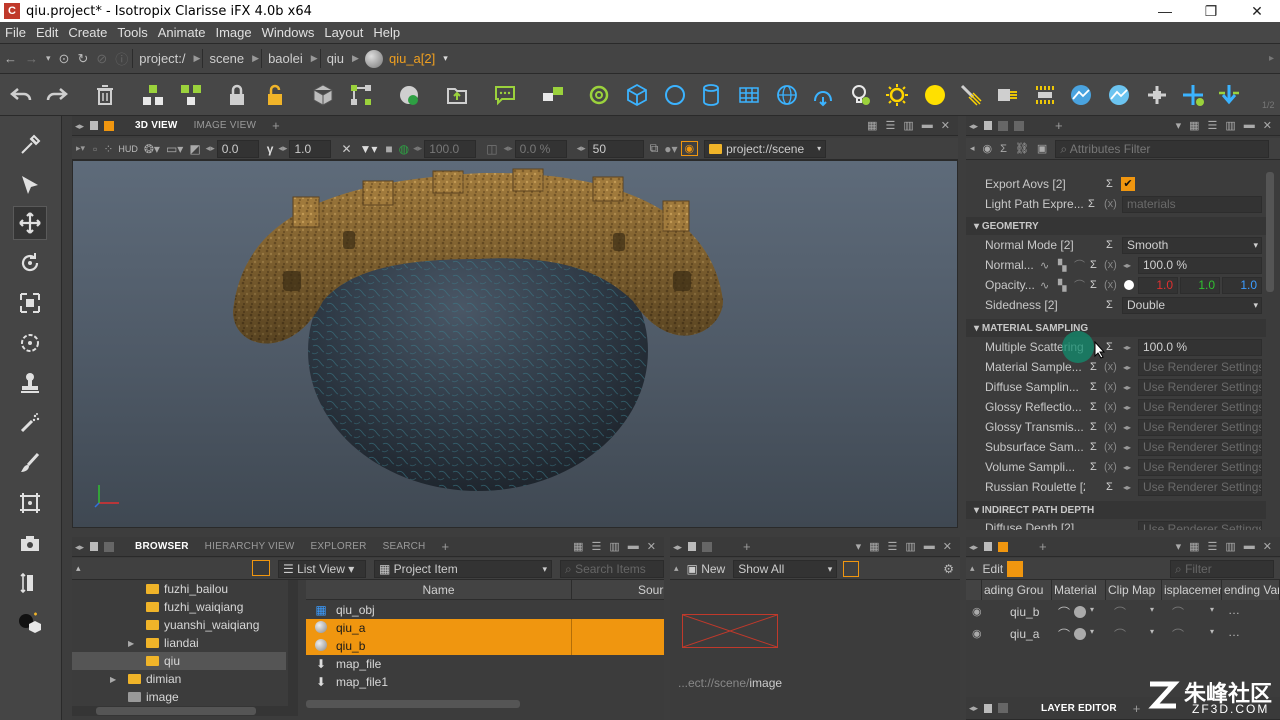 Image resolution: width=1280 pixels, height=720 pixels. What do you see at coordinates (31, 58) in the screenshot?
I see `forward-arrow-icon: →` at bounding box center [31, 58].